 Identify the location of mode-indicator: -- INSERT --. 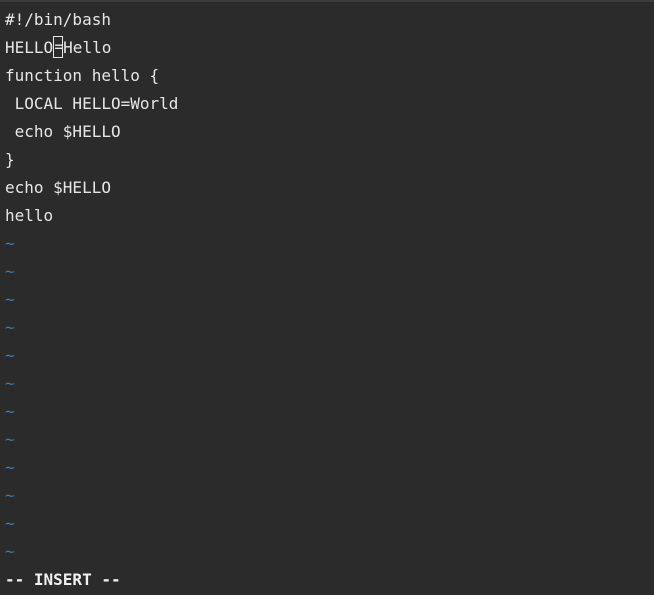
(63, 579).